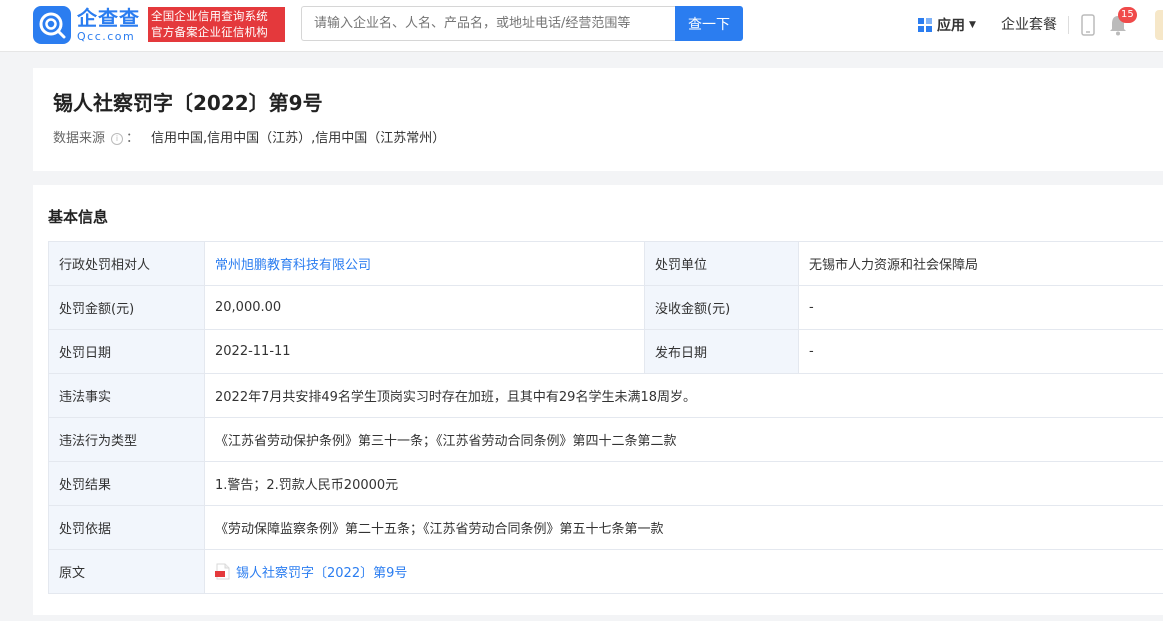  What do you see at coordinates (52, 25) in the screenshot?
I see `qcc-logo-icon` at bounding box center [52, 25].